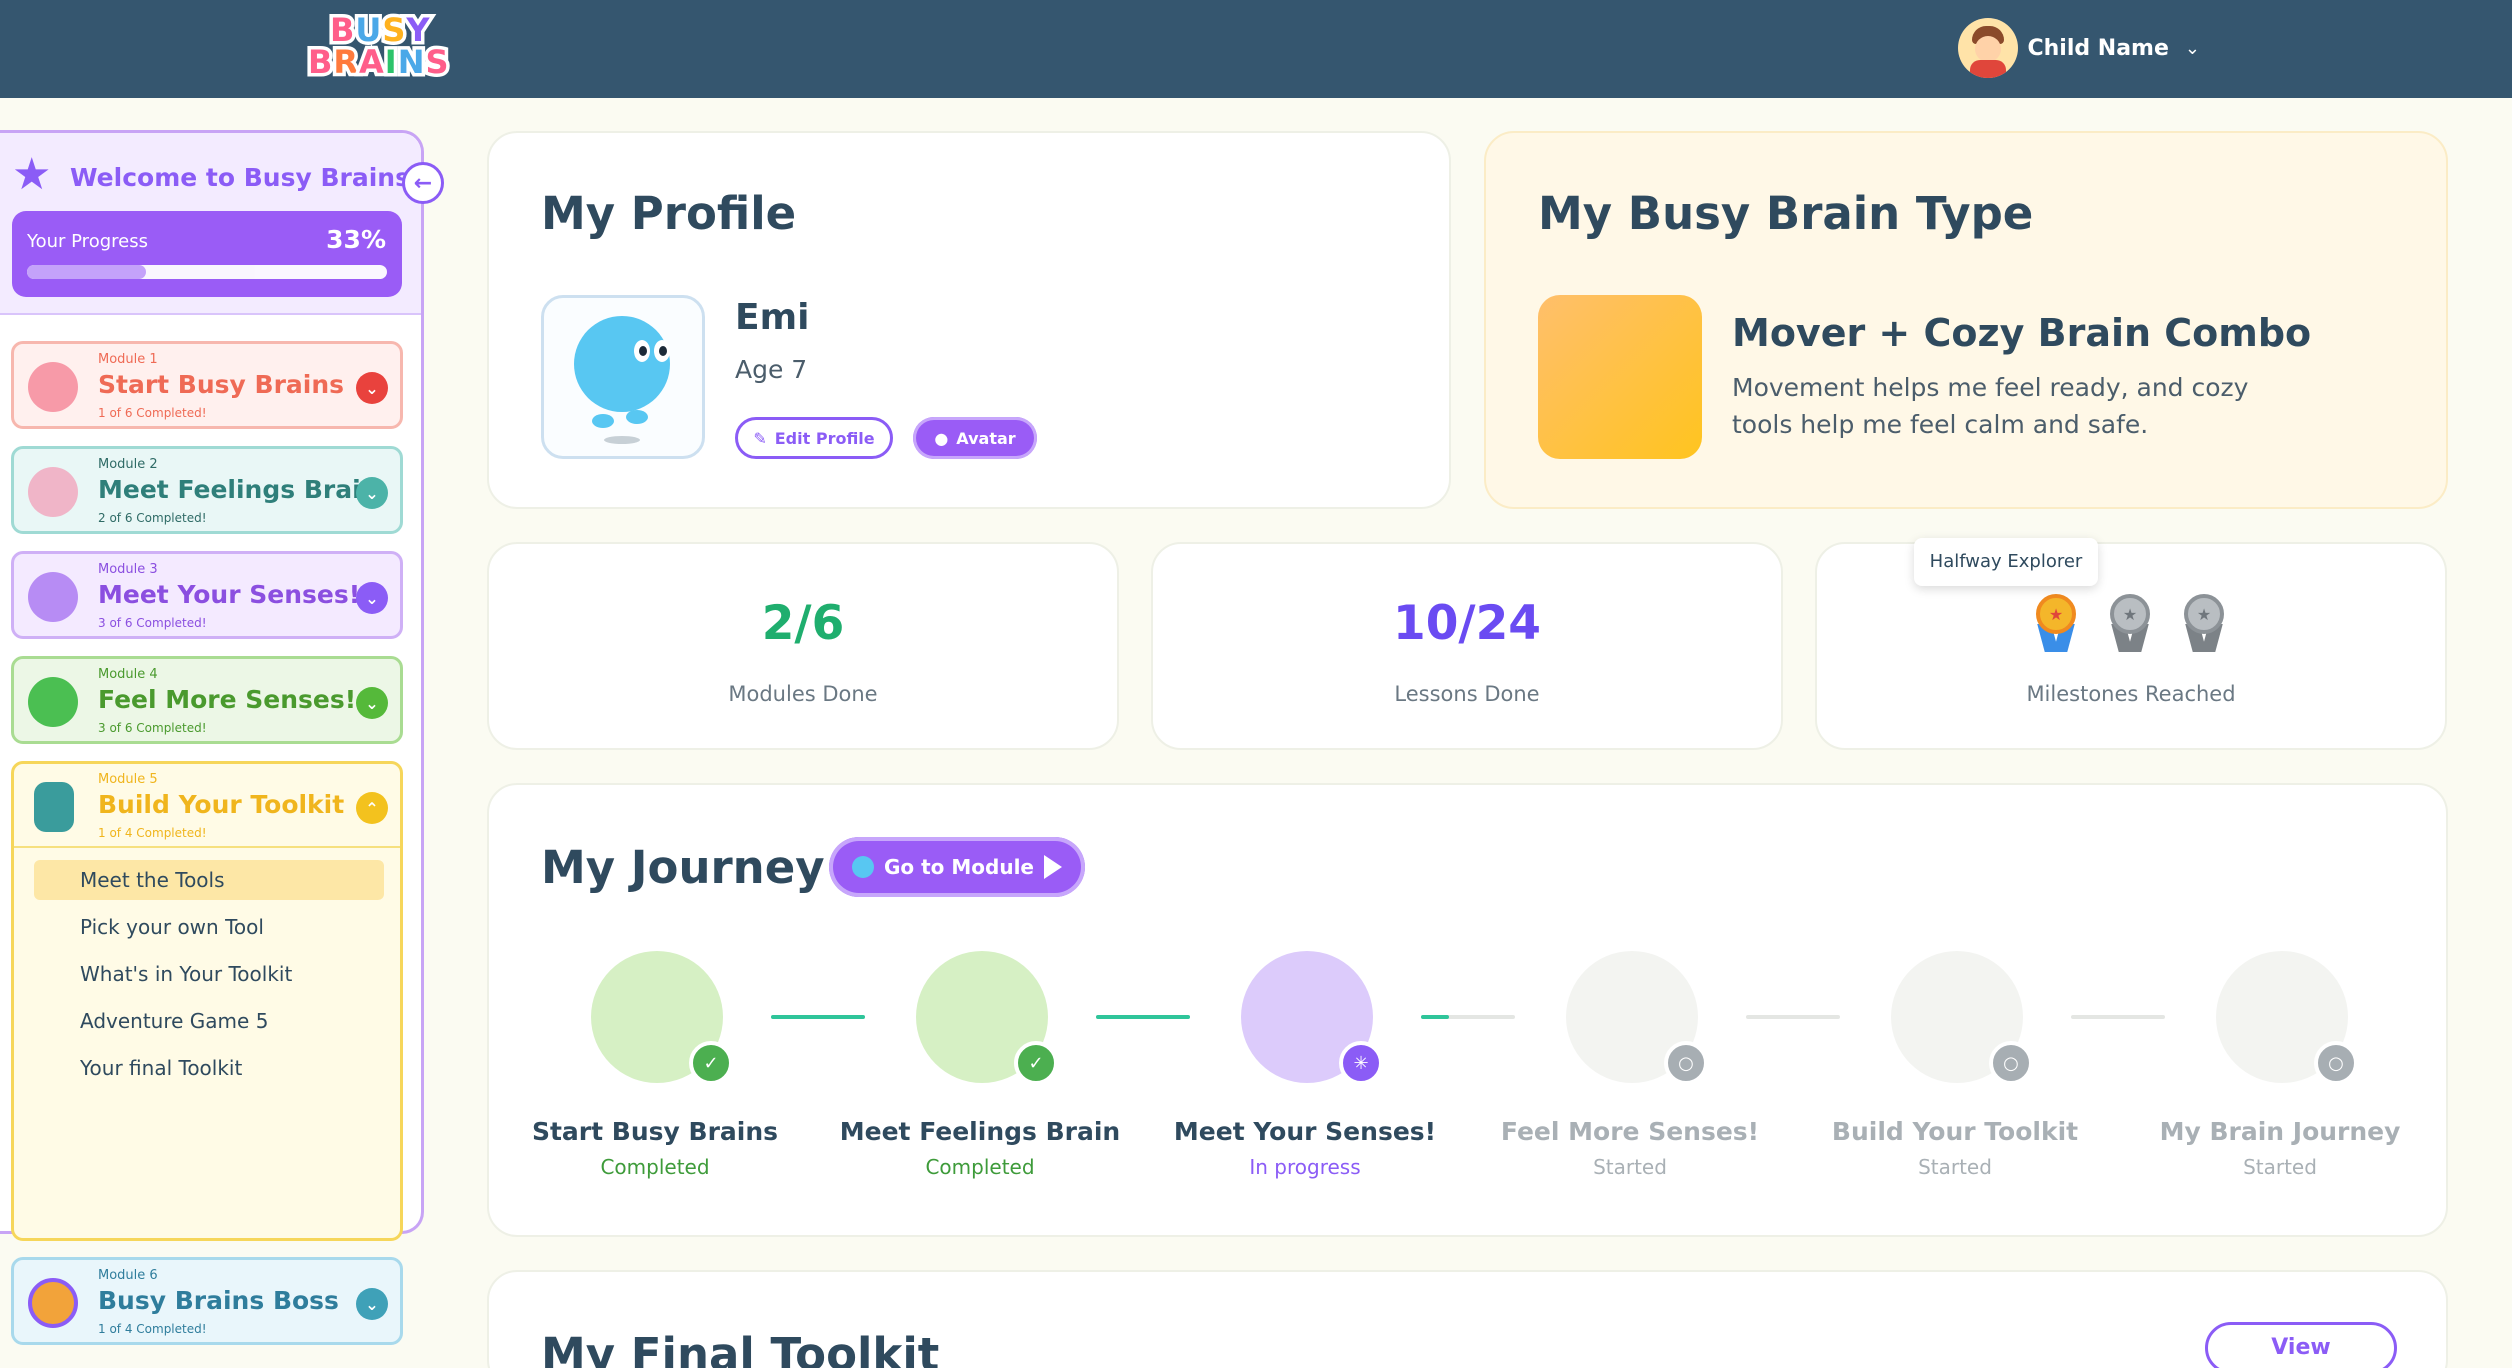 The image size is (2512, 1368). I want to click on go-to-module-label: Go to Module, so click(959, 867).